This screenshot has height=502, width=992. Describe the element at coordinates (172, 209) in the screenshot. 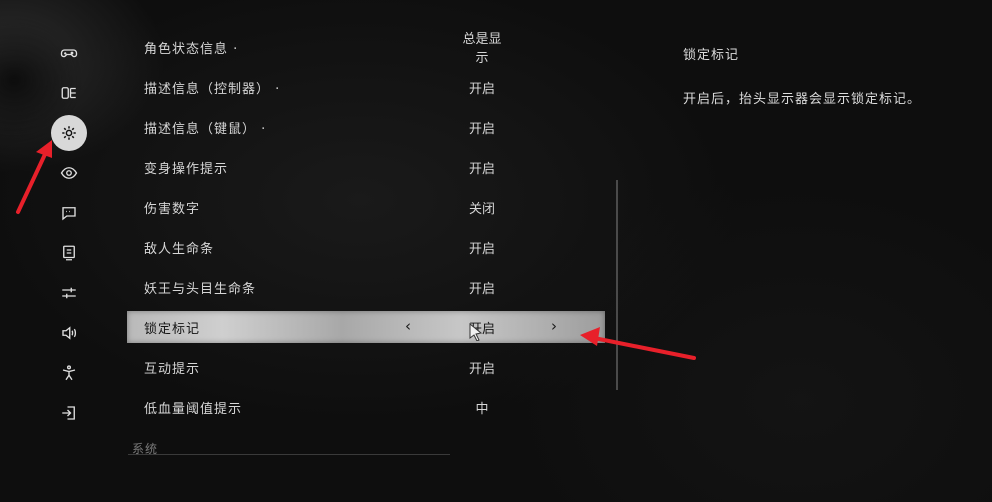

I see `setting-label: 伤害数字` at that location.